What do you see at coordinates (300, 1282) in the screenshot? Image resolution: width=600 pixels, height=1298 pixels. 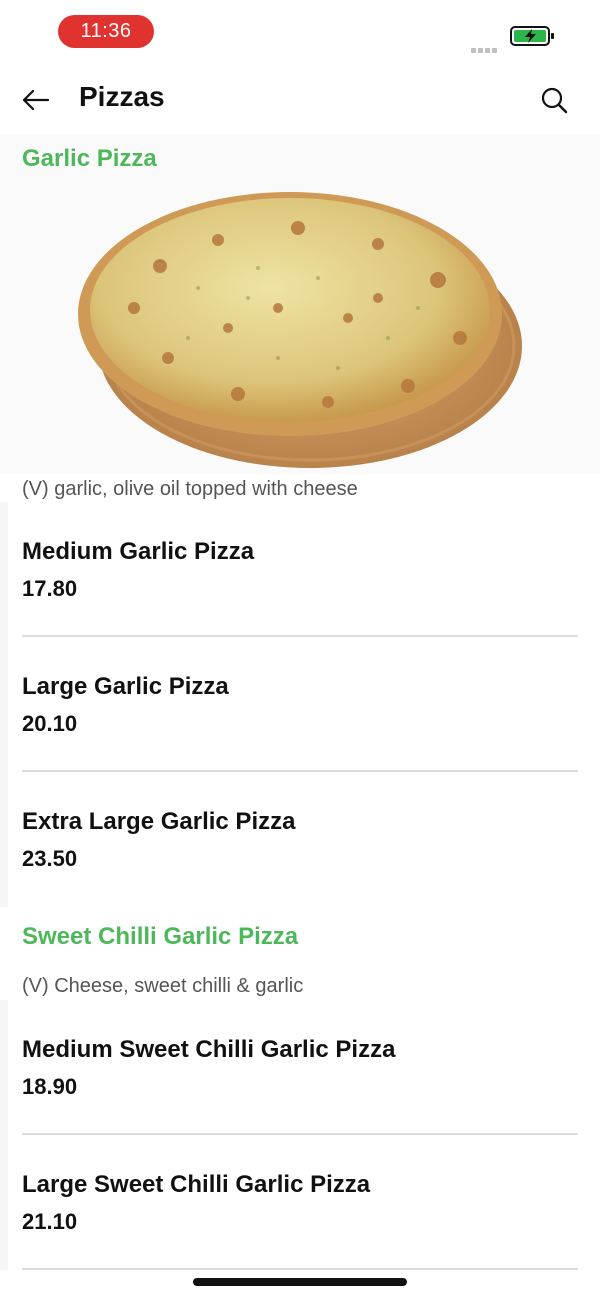 I see `home-indicator` at bounding box center [300, 1282].